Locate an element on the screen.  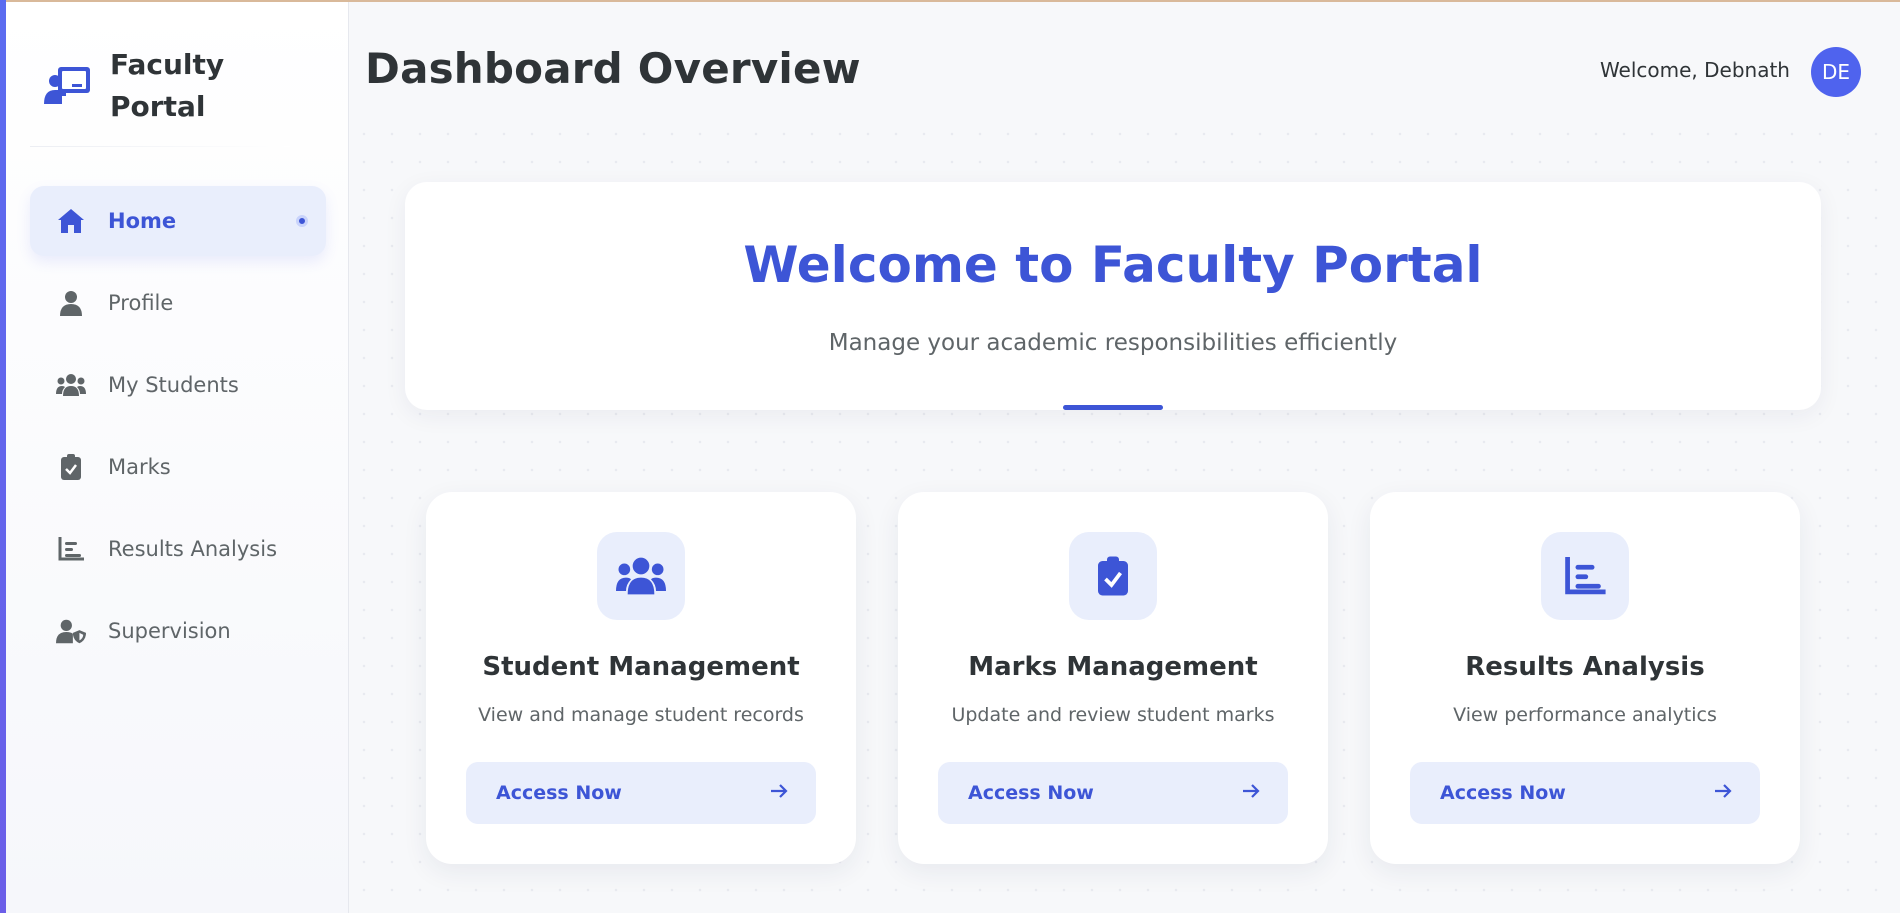
sidebar-item-label: Home is located at coordinates (142, 221).